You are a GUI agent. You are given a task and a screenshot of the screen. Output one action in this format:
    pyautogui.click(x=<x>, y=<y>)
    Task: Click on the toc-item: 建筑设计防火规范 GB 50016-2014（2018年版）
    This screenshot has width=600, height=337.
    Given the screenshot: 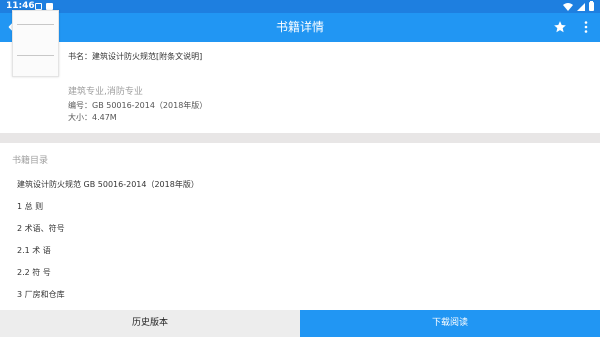 What is the action you would take?
    pyautogui.click(x=297, y=185)
    